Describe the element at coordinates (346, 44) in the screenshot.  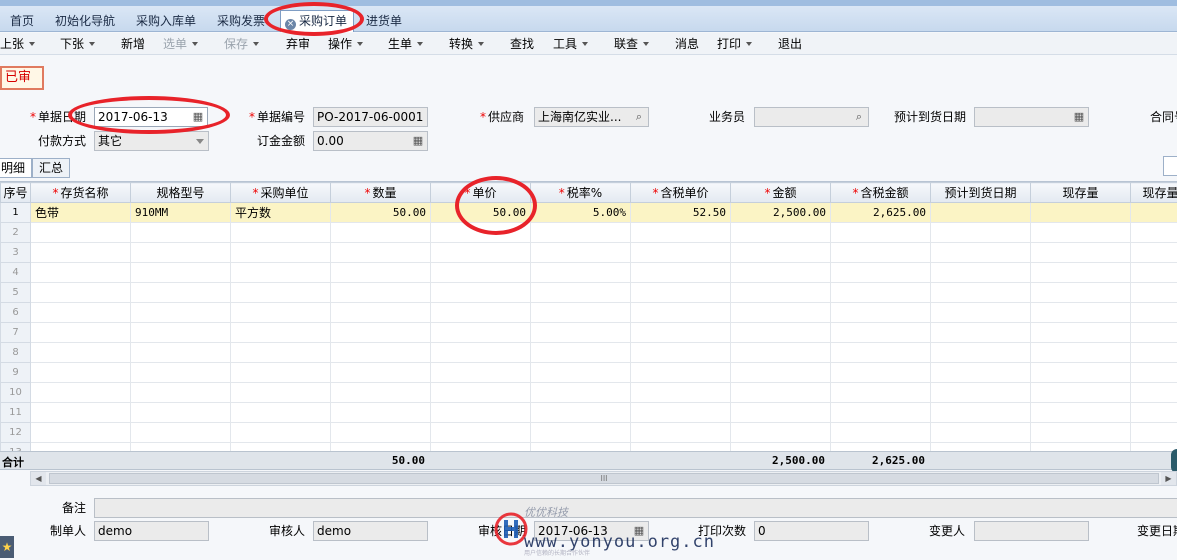
I see `operate-button: 操作` at that location.